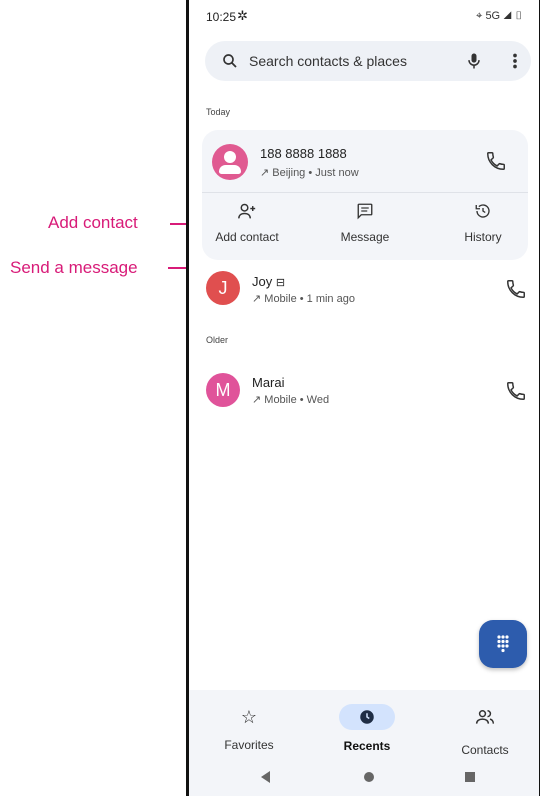 The image size is (540, 796). I want to click on card-divider, so click(365, 192).